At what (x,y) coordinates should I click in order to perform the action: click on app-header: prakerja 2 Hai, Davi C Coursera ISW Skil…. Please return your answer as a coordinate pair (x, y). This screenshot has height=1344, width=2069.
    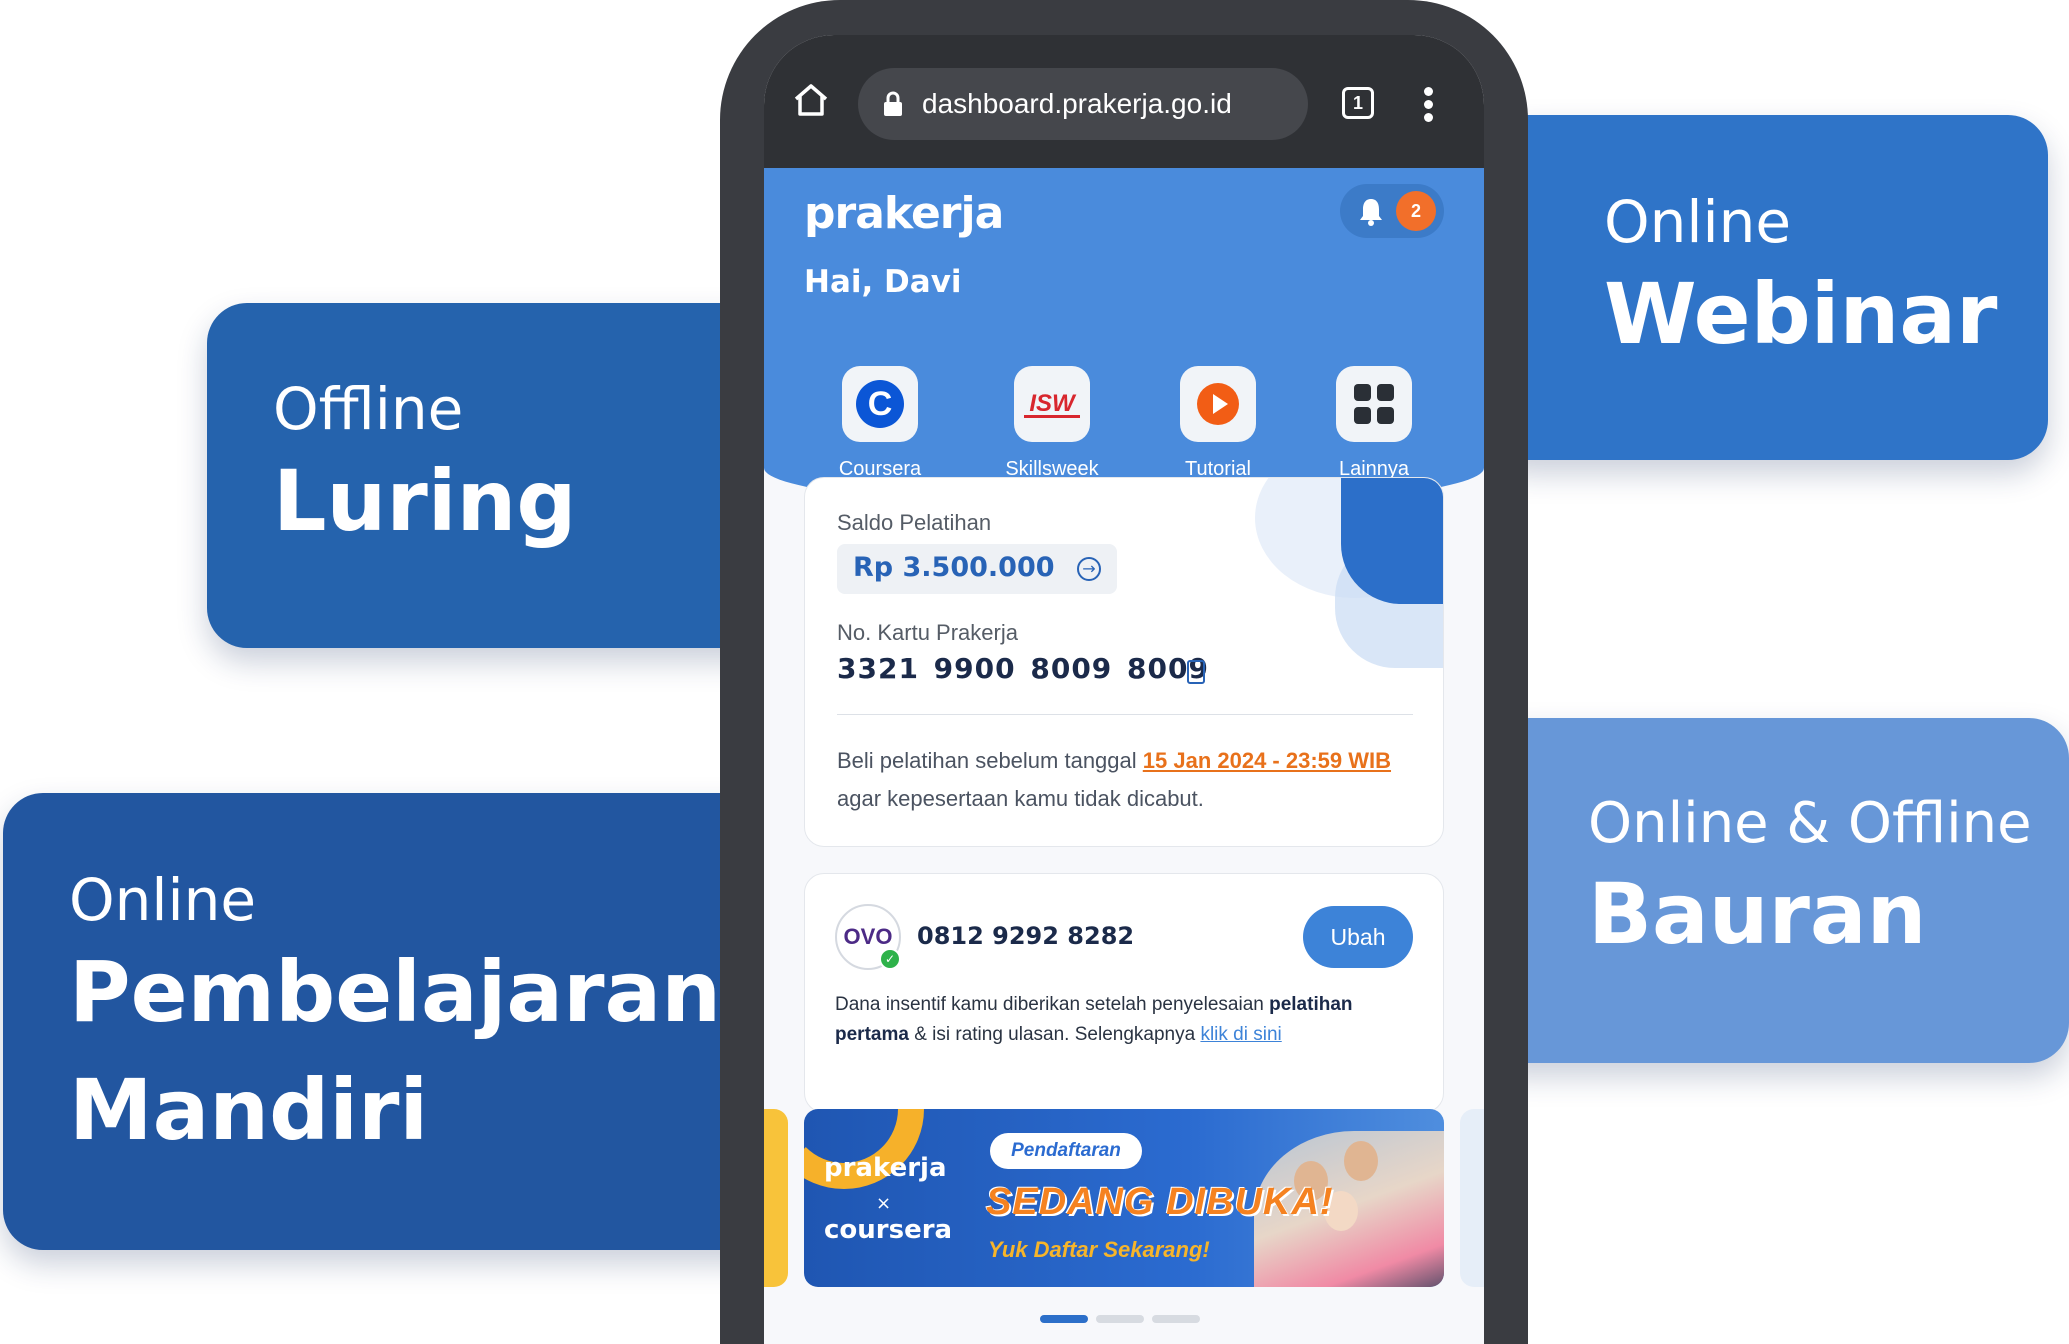
    Looking at the image, I should click on (1124, 338).